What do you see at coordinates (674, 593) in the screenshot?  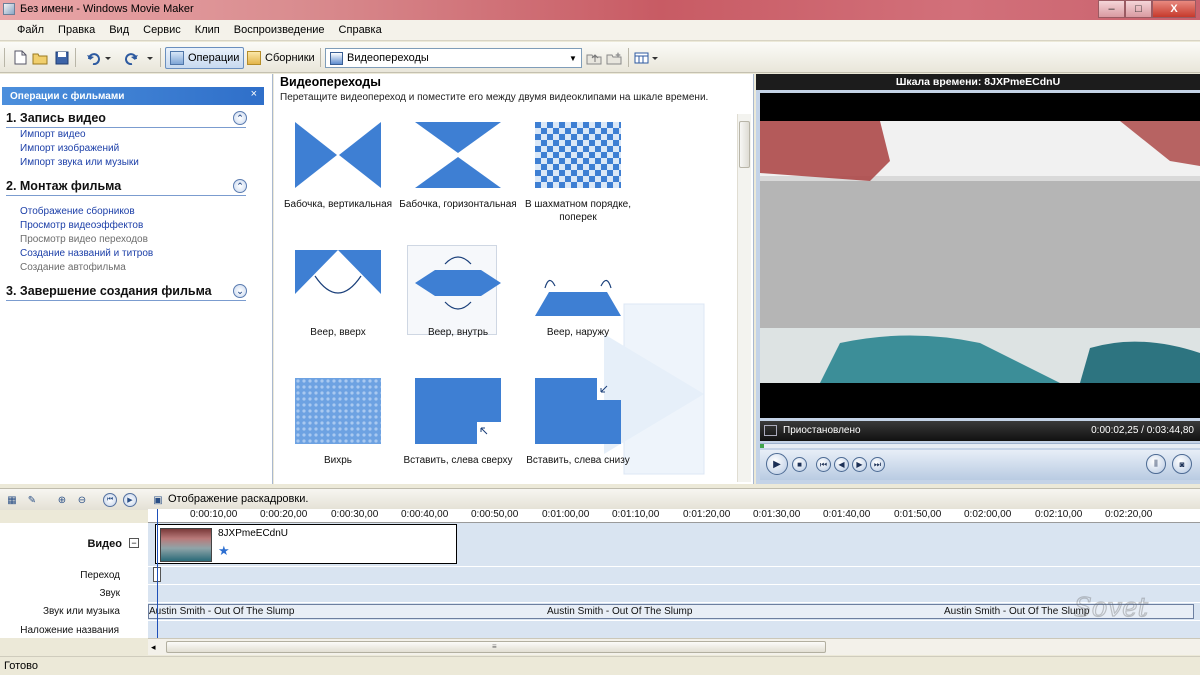 I see `audio-track` at bounding box center [674, 593].